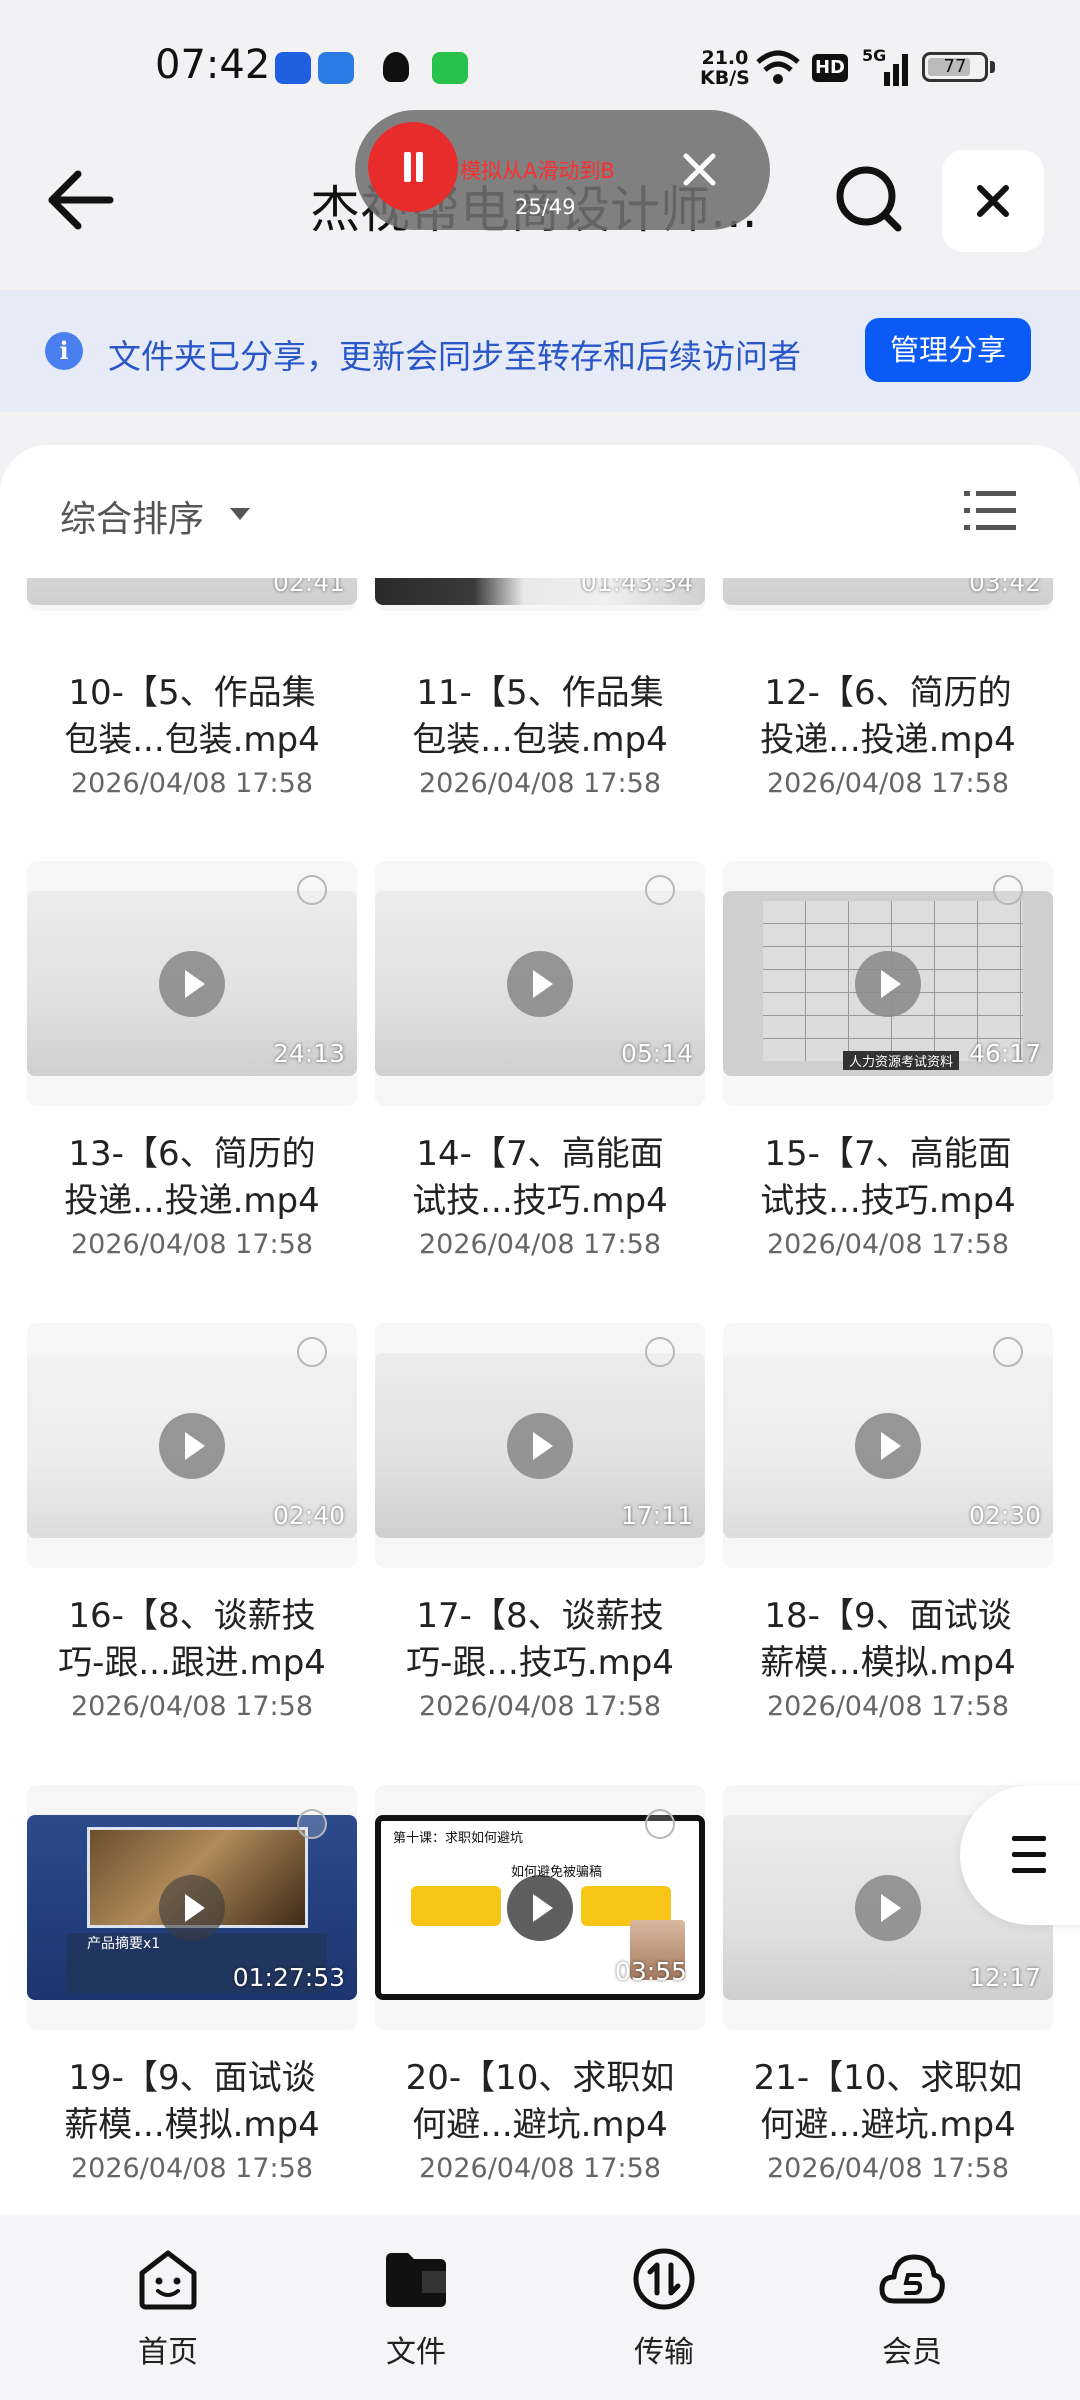 The image size is (1080, 2400). I want to click on file-name-line: 17-【8、谈薪技, so click(540, 1616).